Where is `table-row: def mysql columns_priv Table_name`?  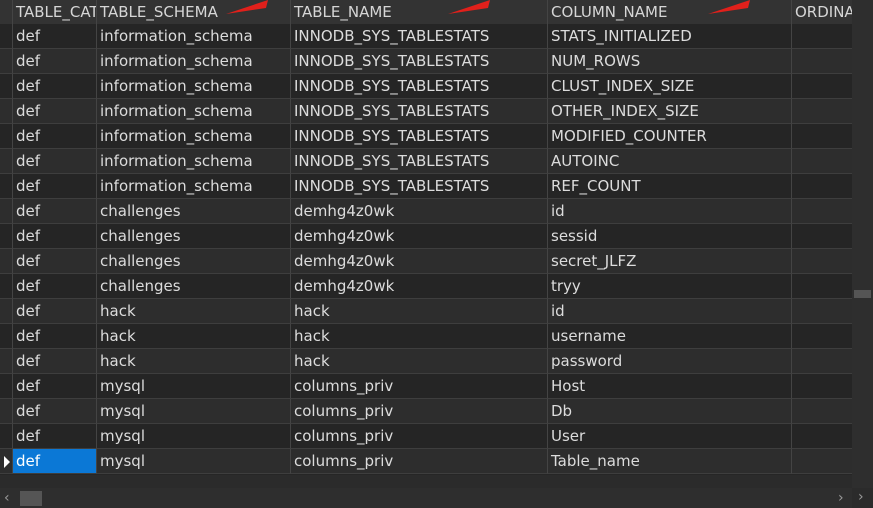
table-row: def mysql columns_priv Table_name is located at coordinates (426, 461).